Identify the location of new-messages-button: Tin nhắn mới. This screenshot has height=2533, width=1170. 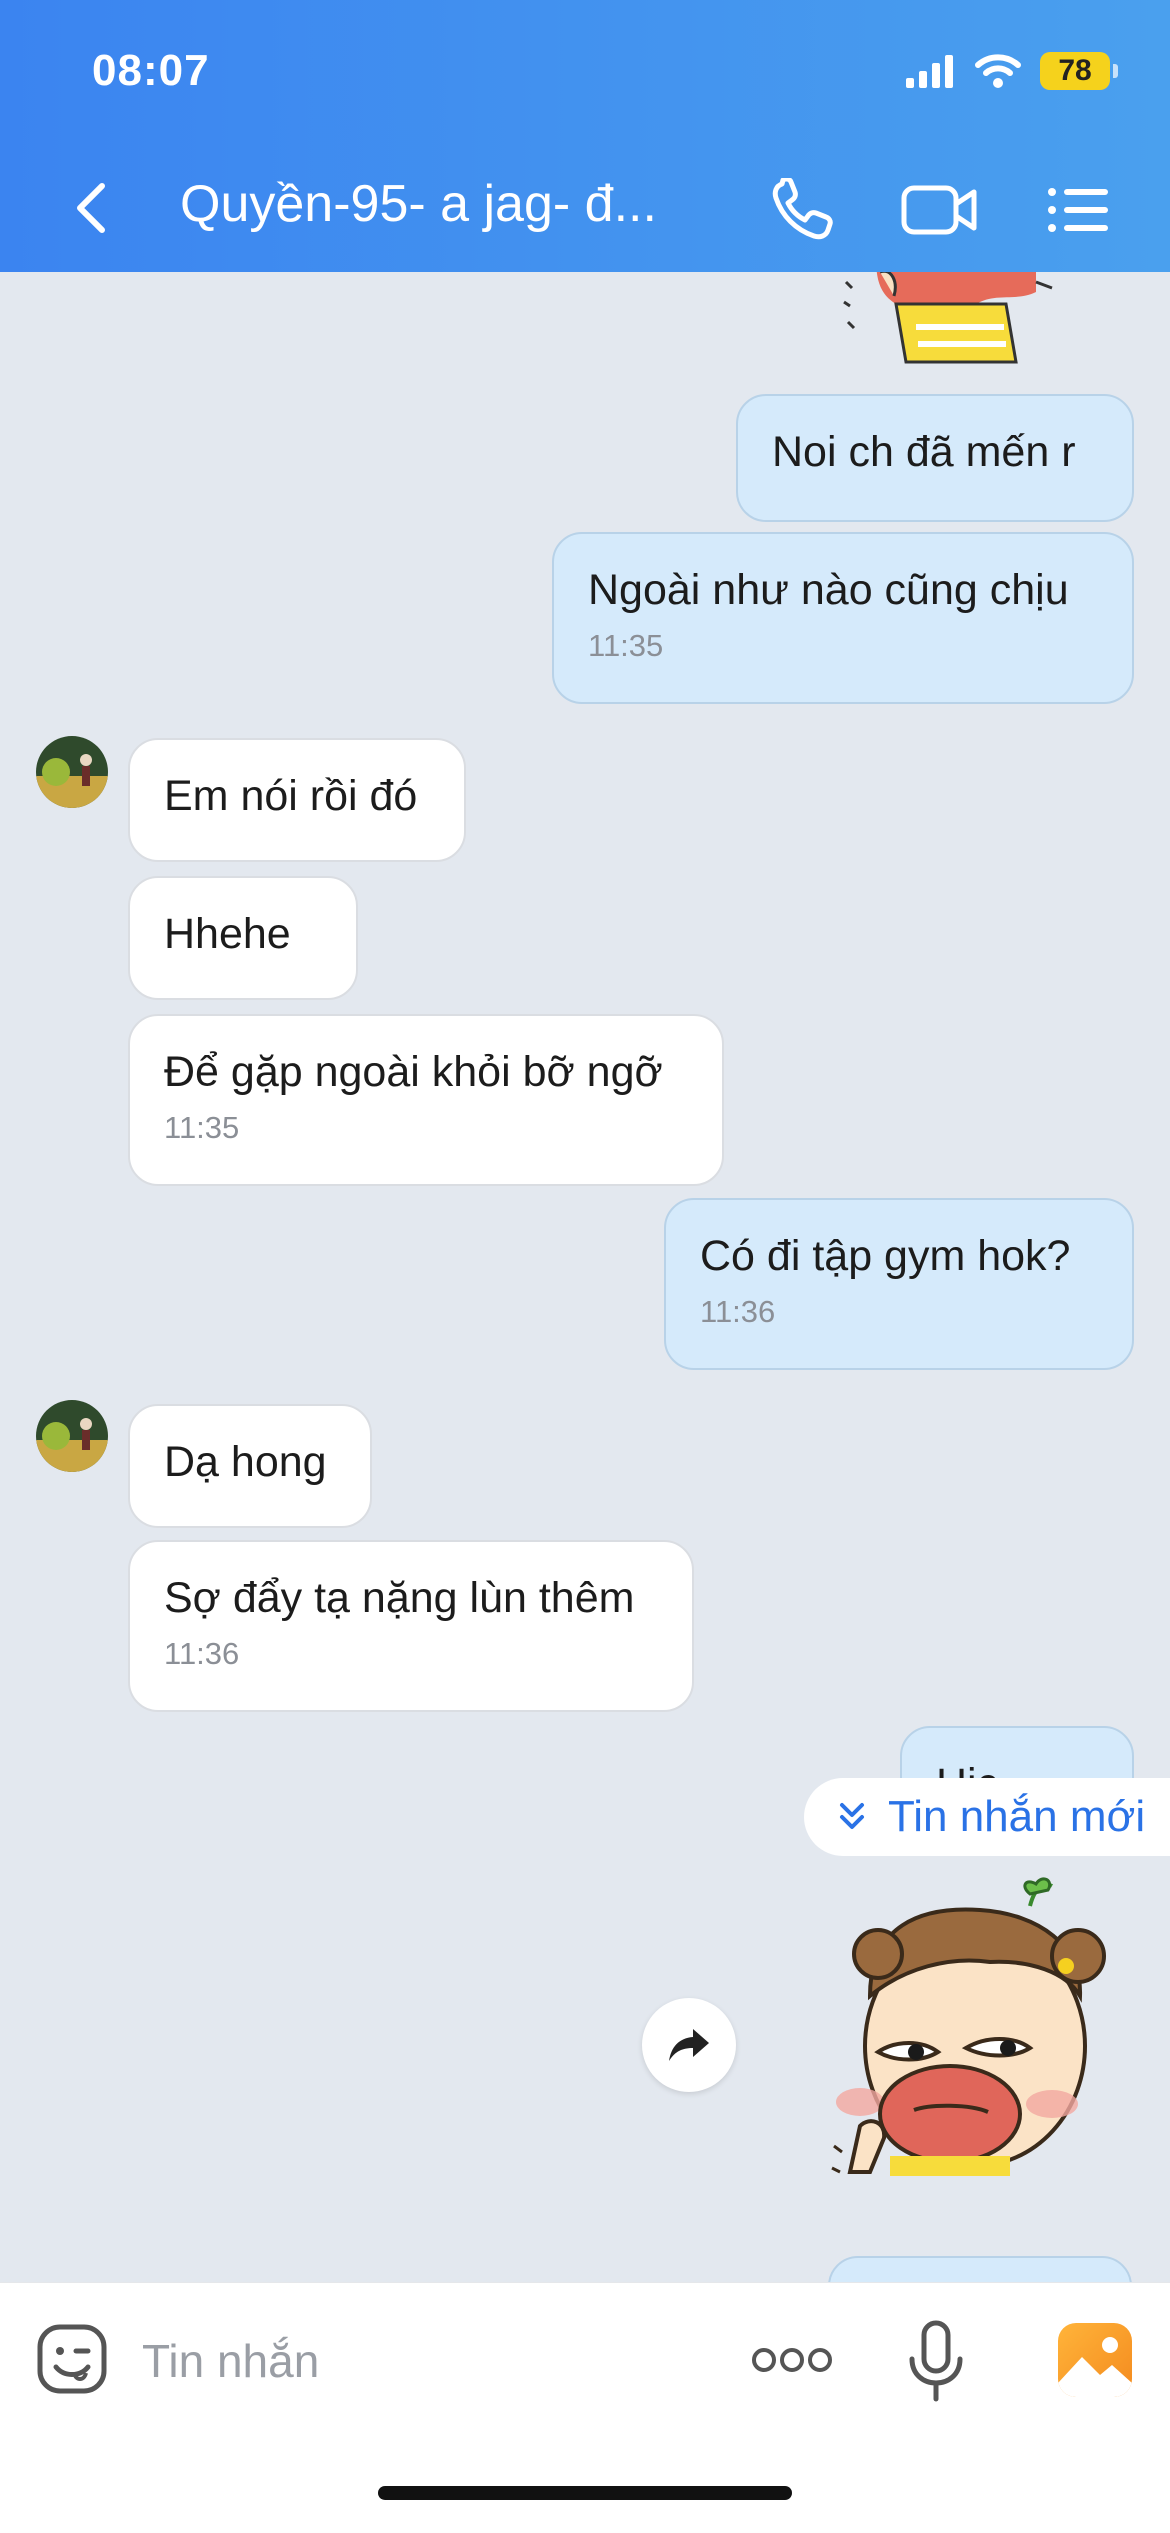
(987, 1817).